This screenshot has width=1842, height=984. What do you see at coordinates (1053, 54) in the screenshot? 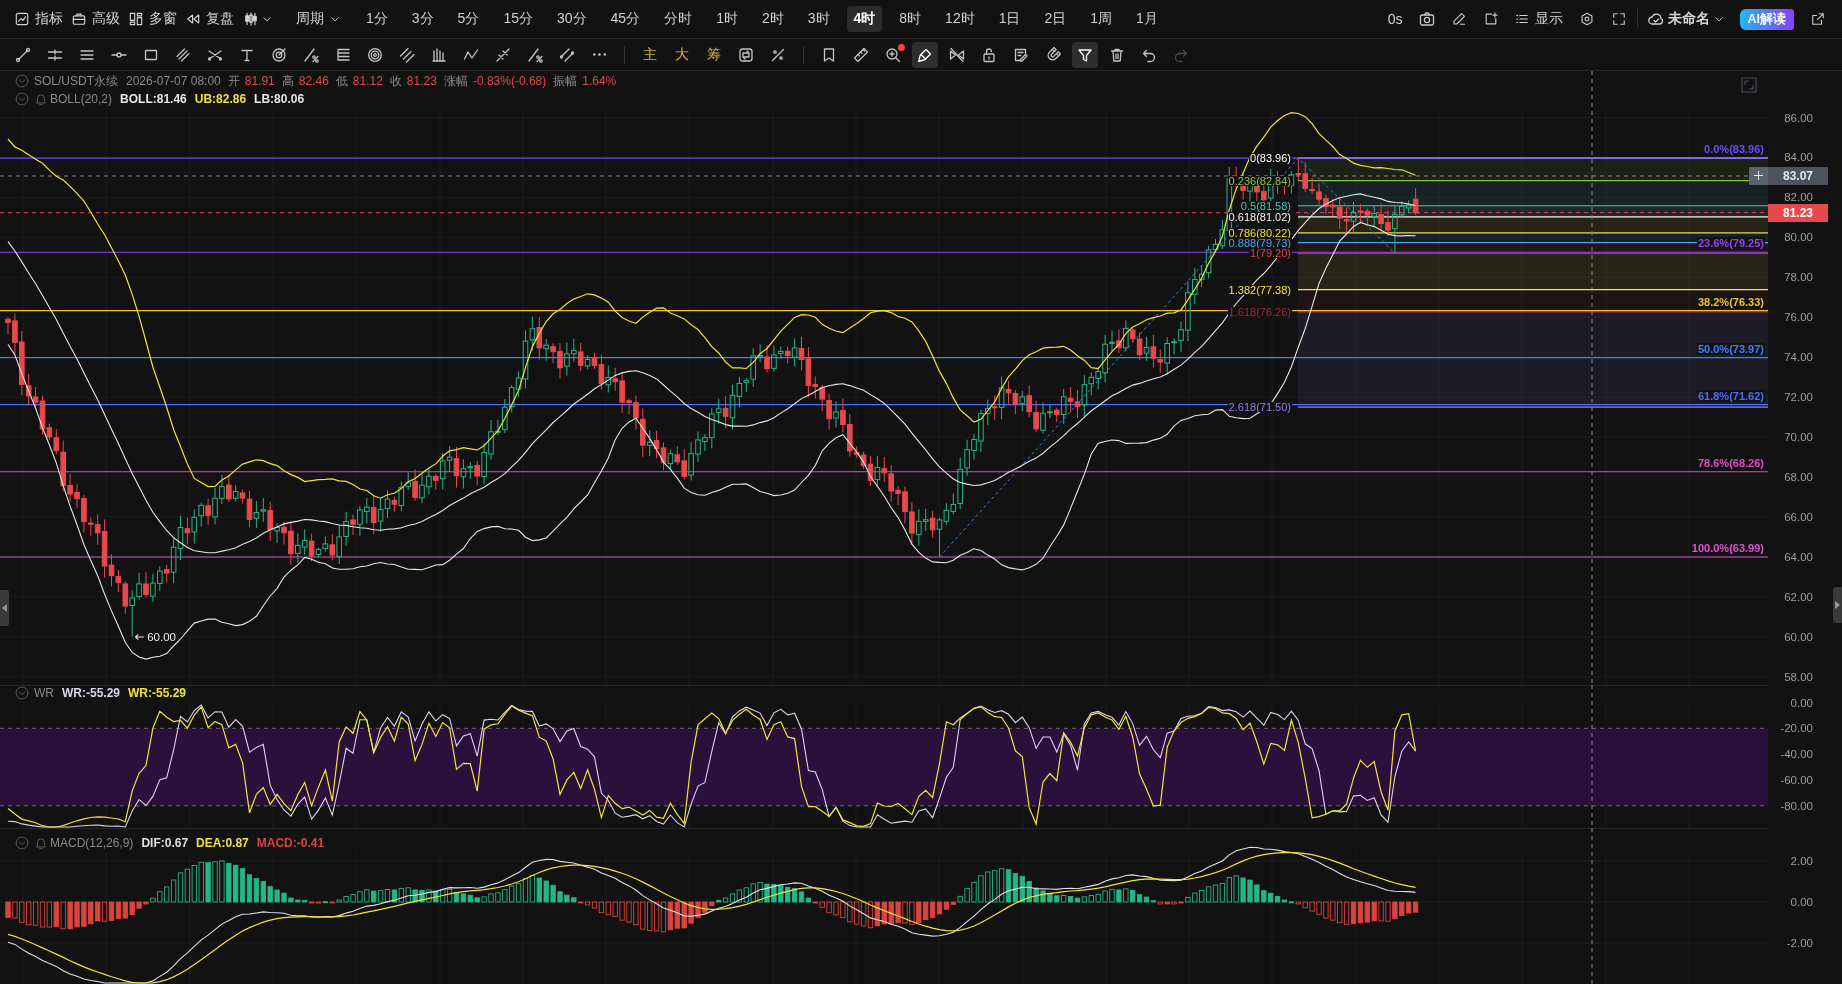
I see `magnet-icon` at bounding box center [1053, 54].